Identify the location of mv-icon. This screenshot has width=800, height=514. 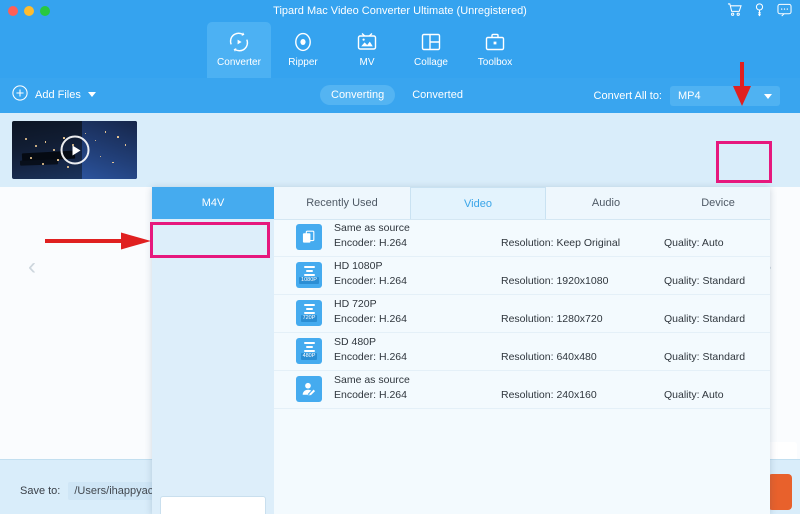
(367, 42).